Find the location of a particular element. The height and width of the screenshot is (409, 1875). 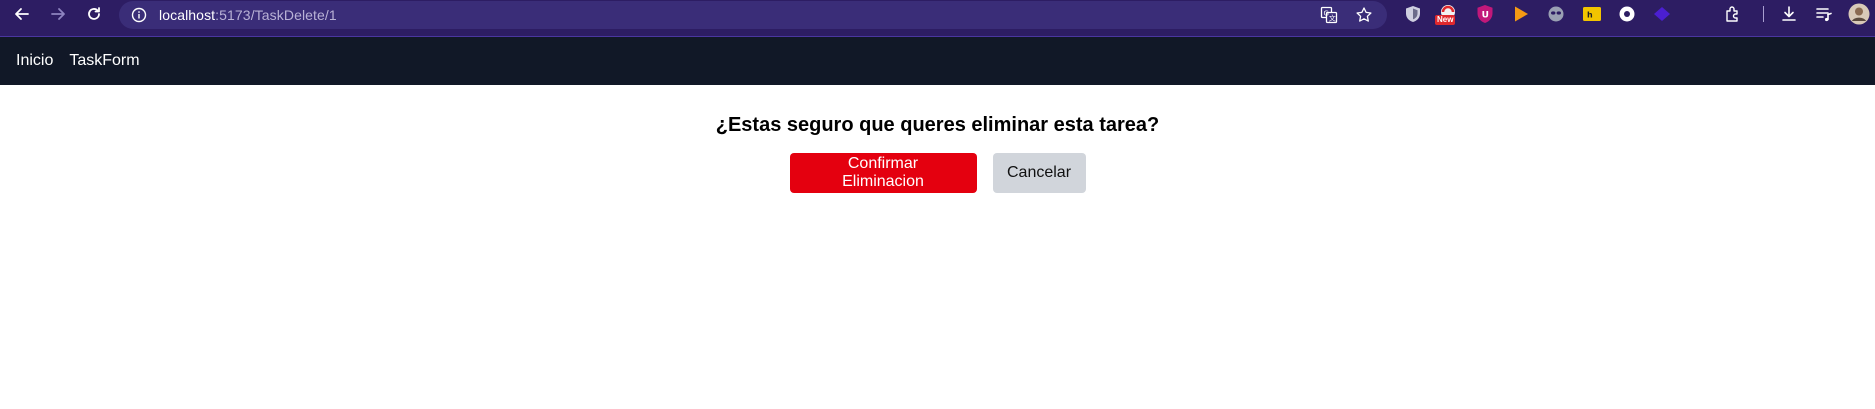

ublock-extension-icon: U is located at coordinates (1485, 14).